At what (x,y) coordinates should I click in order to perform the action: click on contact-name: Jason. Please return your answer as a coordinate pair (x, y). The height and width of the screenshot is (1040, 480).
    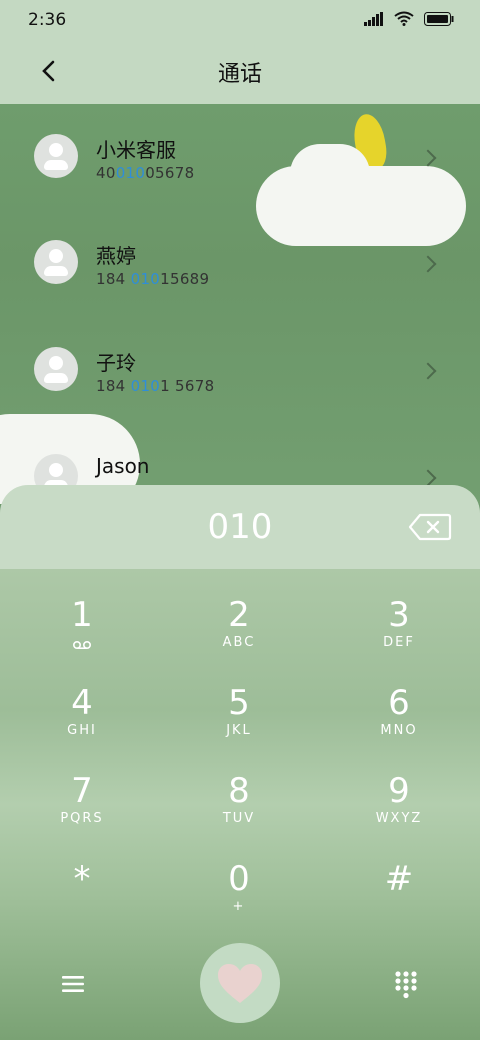
    Looking at the image, I should click on (123, 466).